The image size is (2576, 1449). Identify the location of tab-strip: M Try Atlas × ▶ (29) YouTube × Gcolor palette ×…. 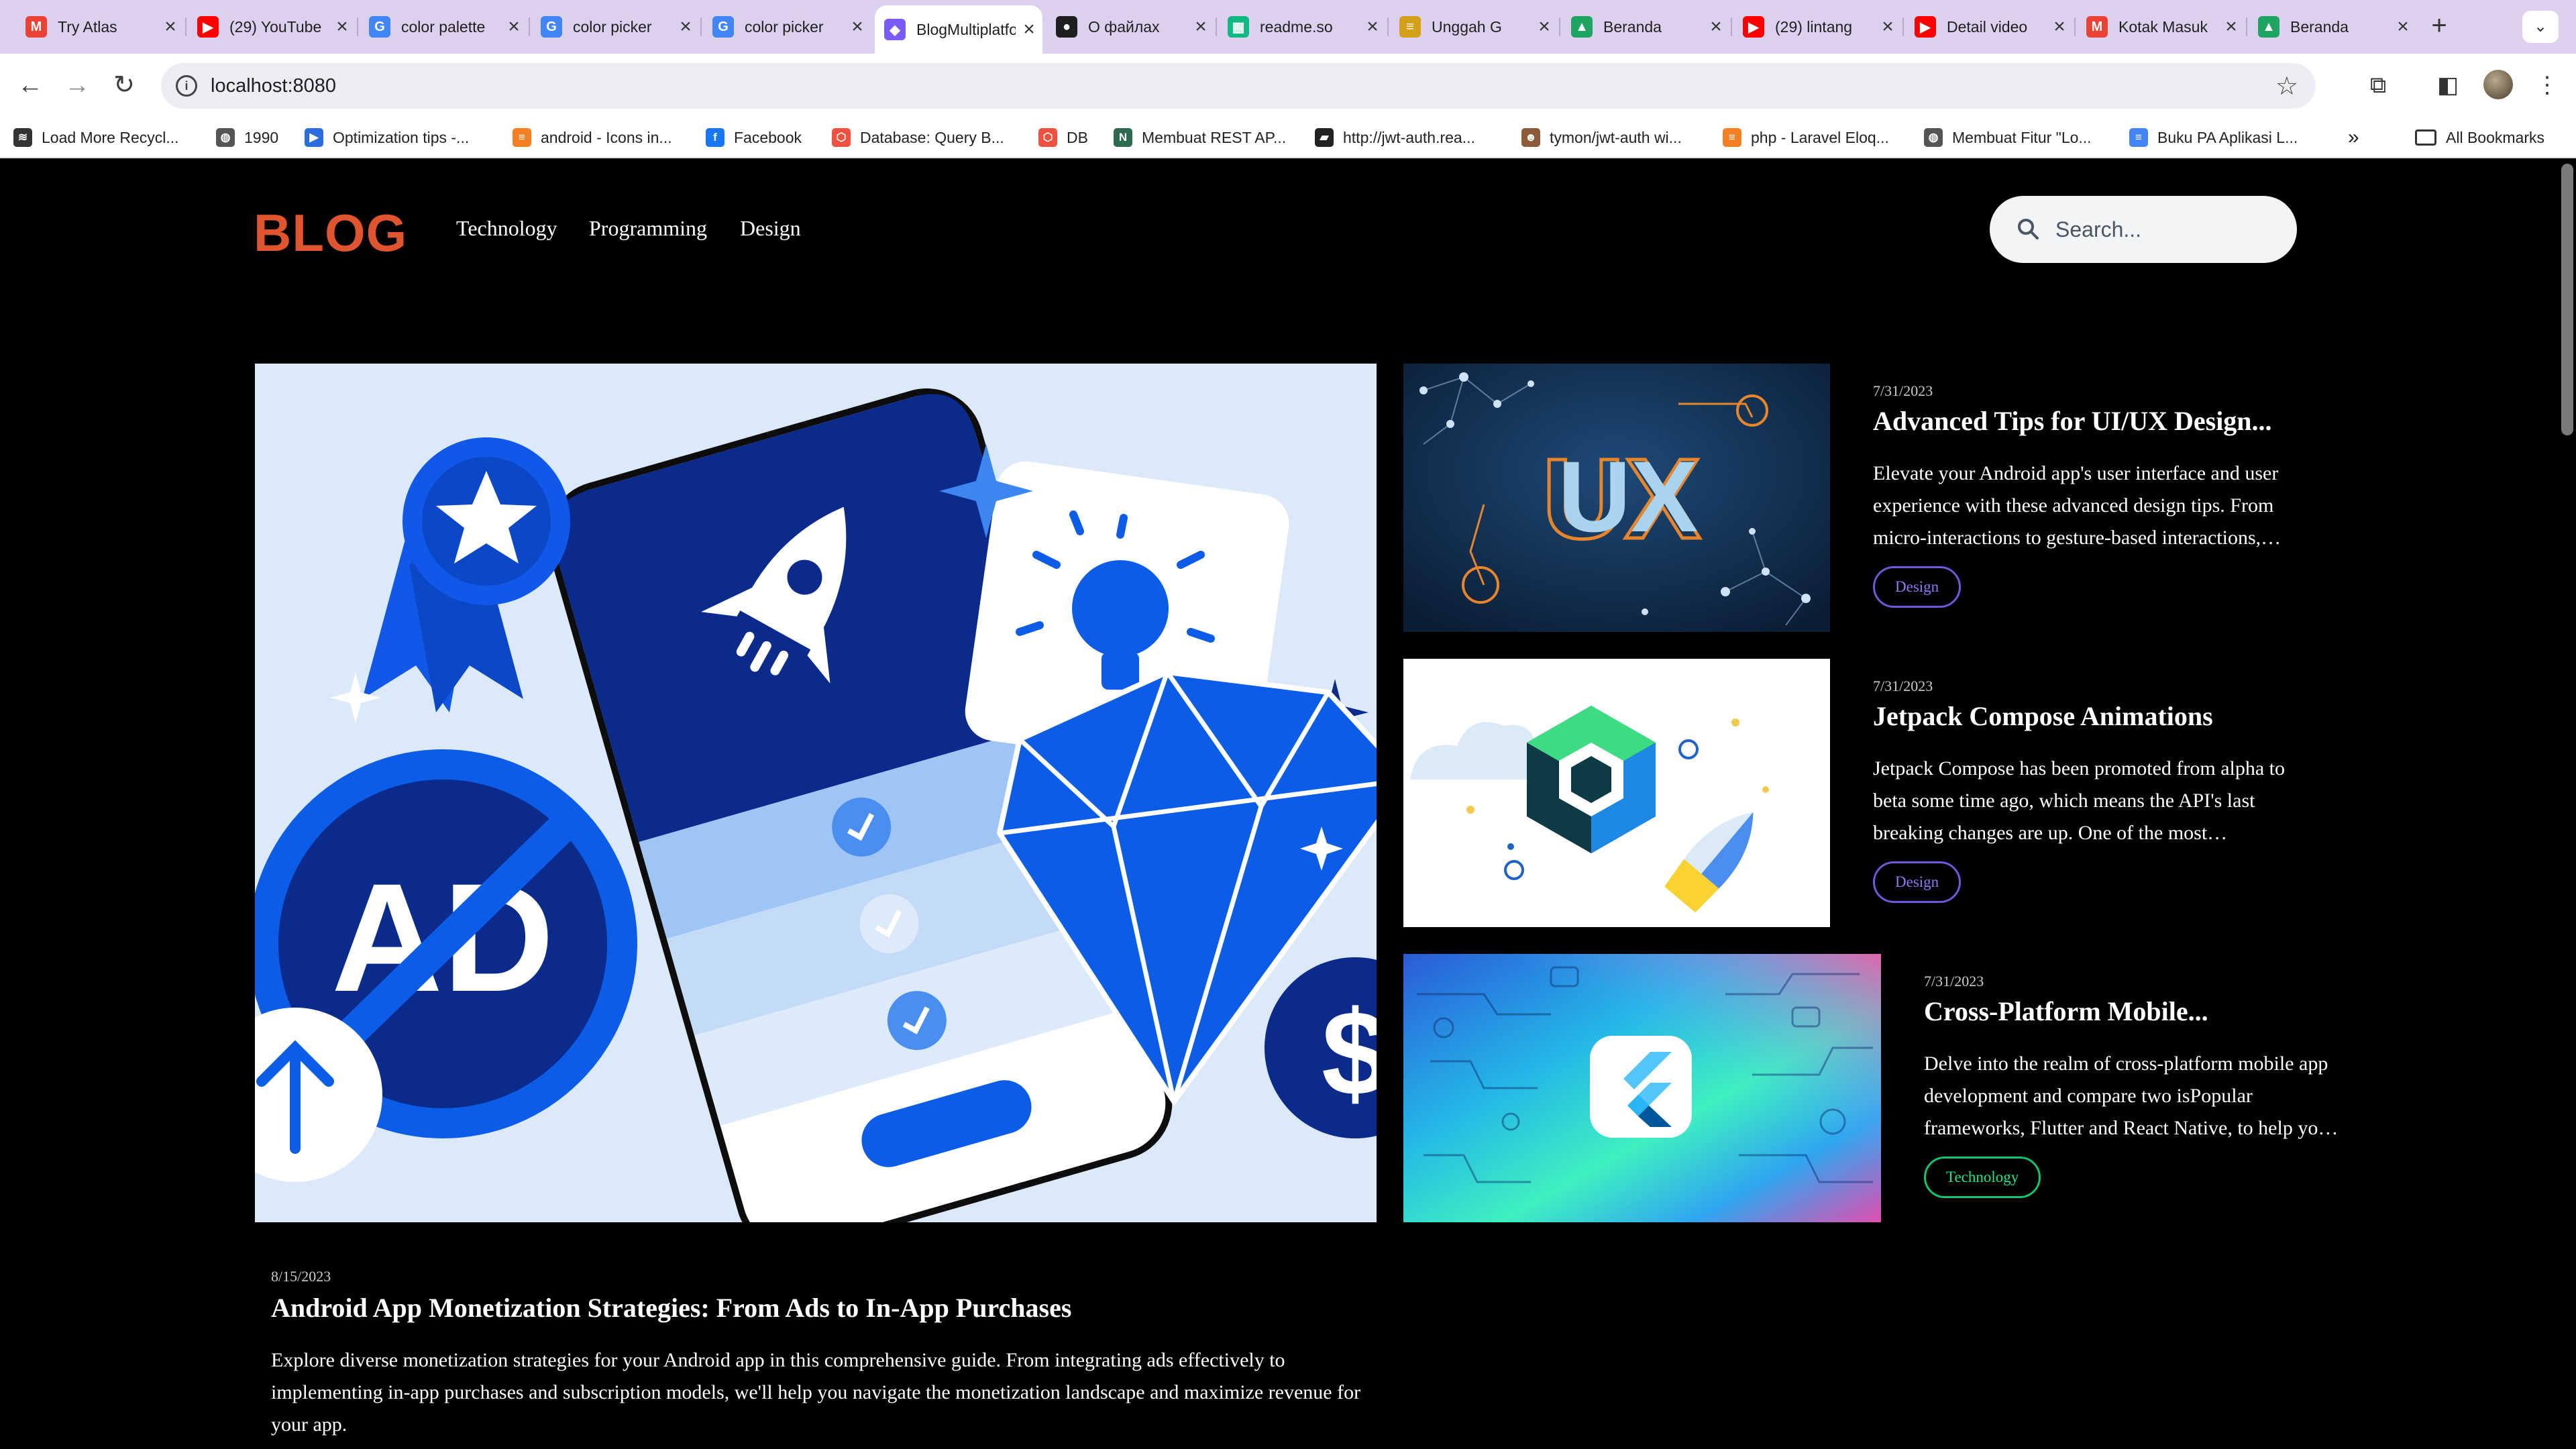
(1288, 27).